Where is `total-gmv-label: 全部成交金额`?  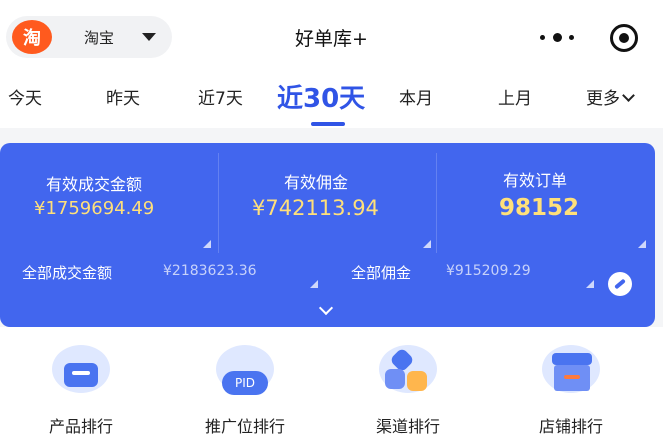 total-gmv-label: 全部成交金额 is located at coordinates (67, 273).